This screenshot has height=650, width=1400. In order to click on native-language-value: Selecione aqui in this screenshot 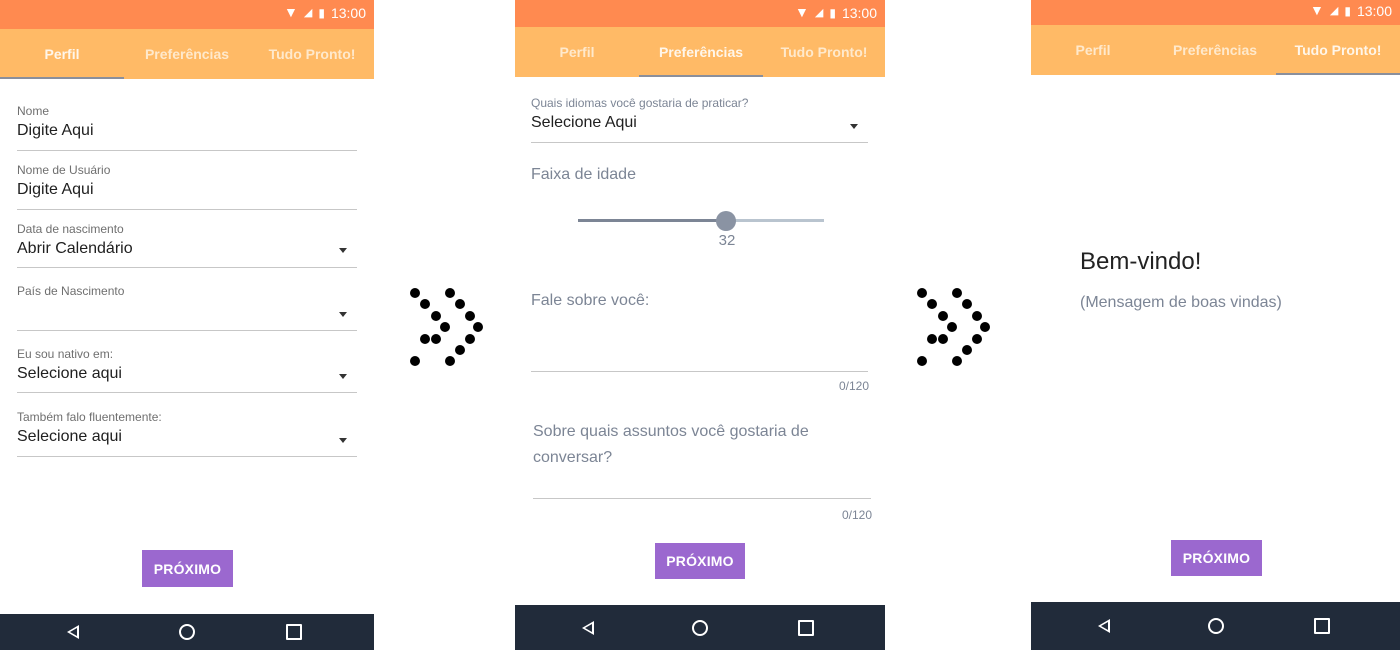, I will do `click(187, 374)`.